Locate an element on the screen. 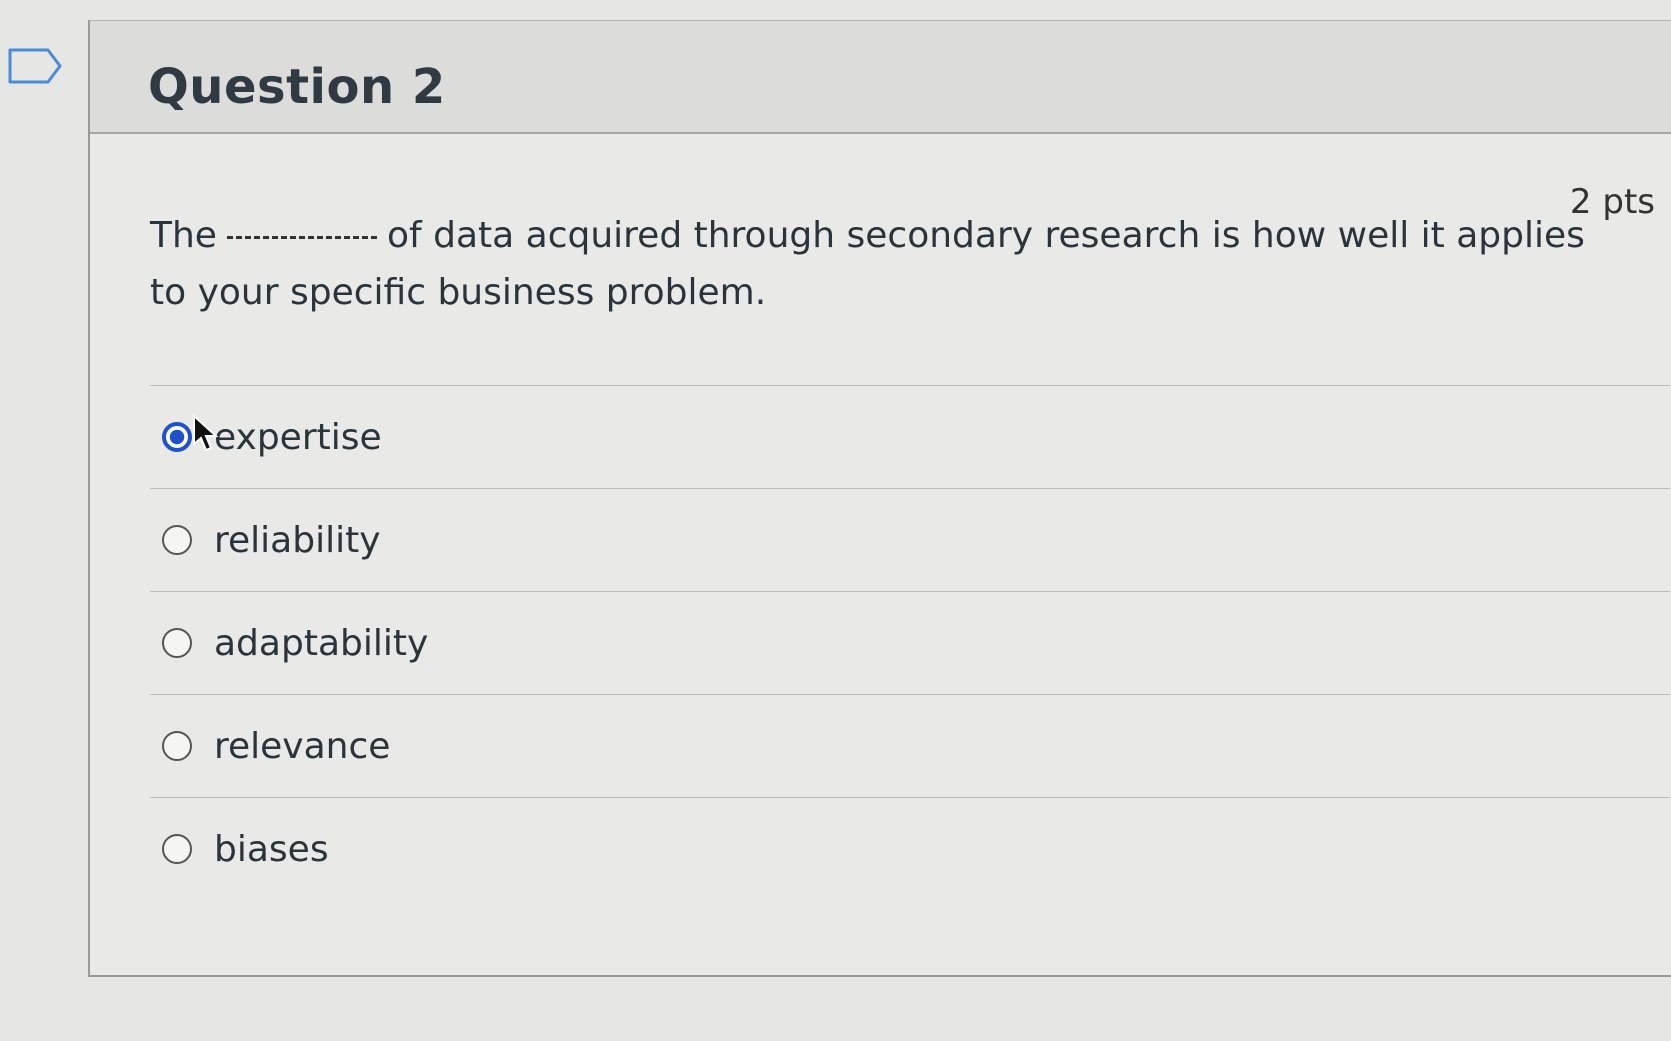  answer-option-relevance: relevance is located at coordinates (910, 745).